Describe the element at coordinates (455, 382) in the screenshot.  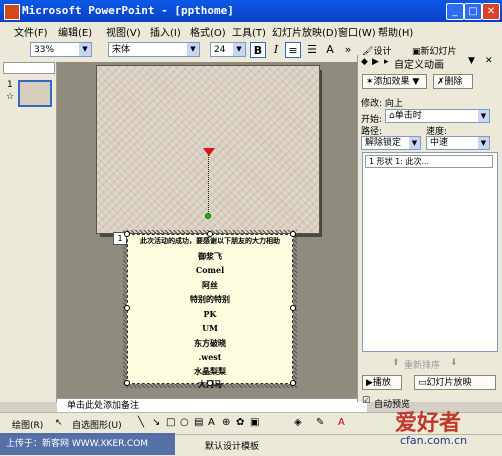
I see `slideshow-button: ▭幻灯片放映` at that location.